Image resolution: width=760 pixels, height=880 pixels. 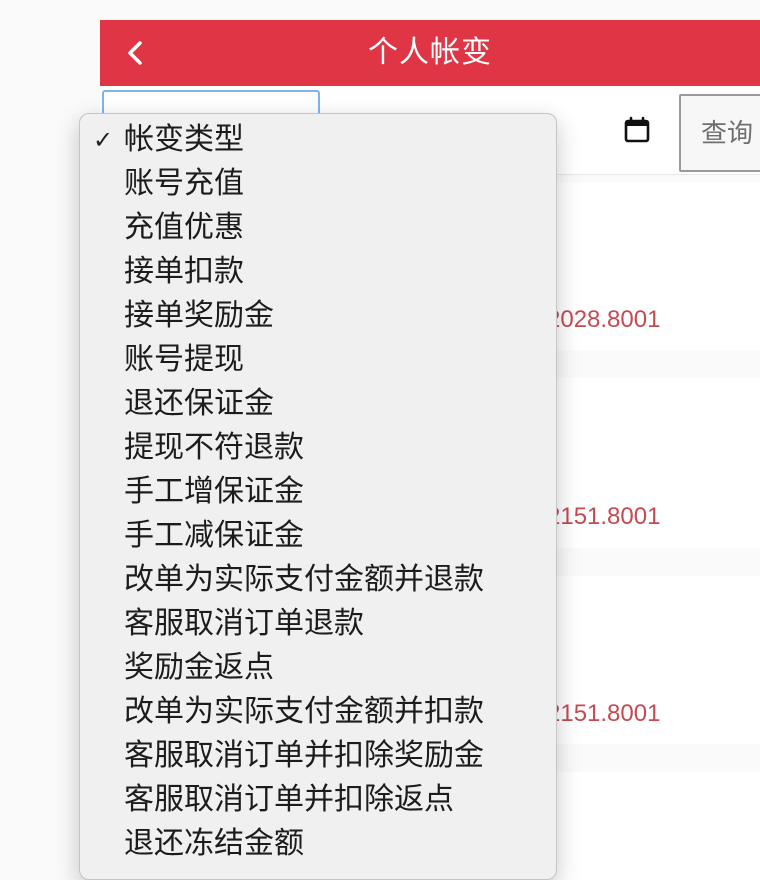 What do you see at coordinates (184, 359) in the screenshot?
I see `dropdown-option-label: 账号提现` at bounding box center [184, 359].